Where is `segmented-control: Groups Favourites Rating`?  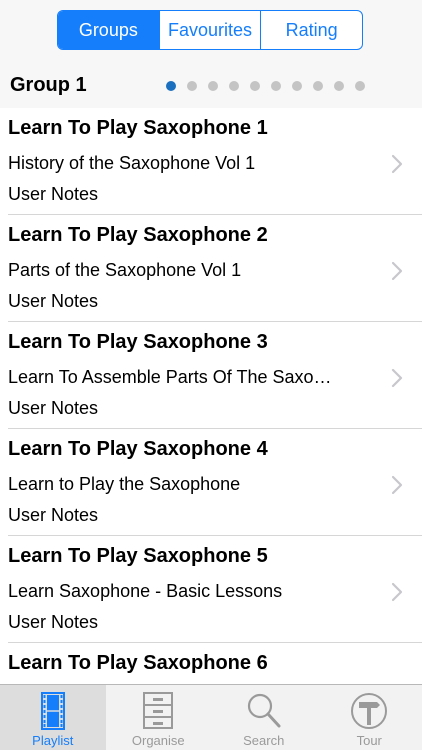 segmented-control: Groups Favourites Rating is located at coordinates (210, 30).